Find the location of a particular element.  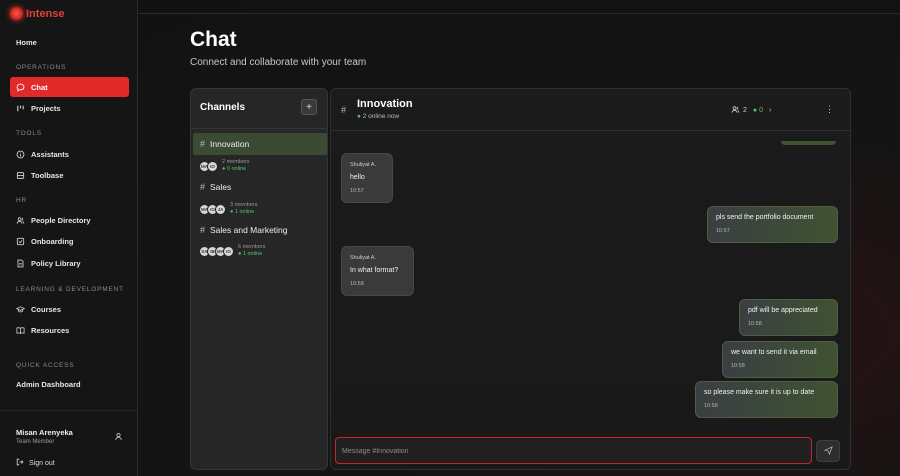

sidebar-item-label: Resources is located at coordinates (50, 330).